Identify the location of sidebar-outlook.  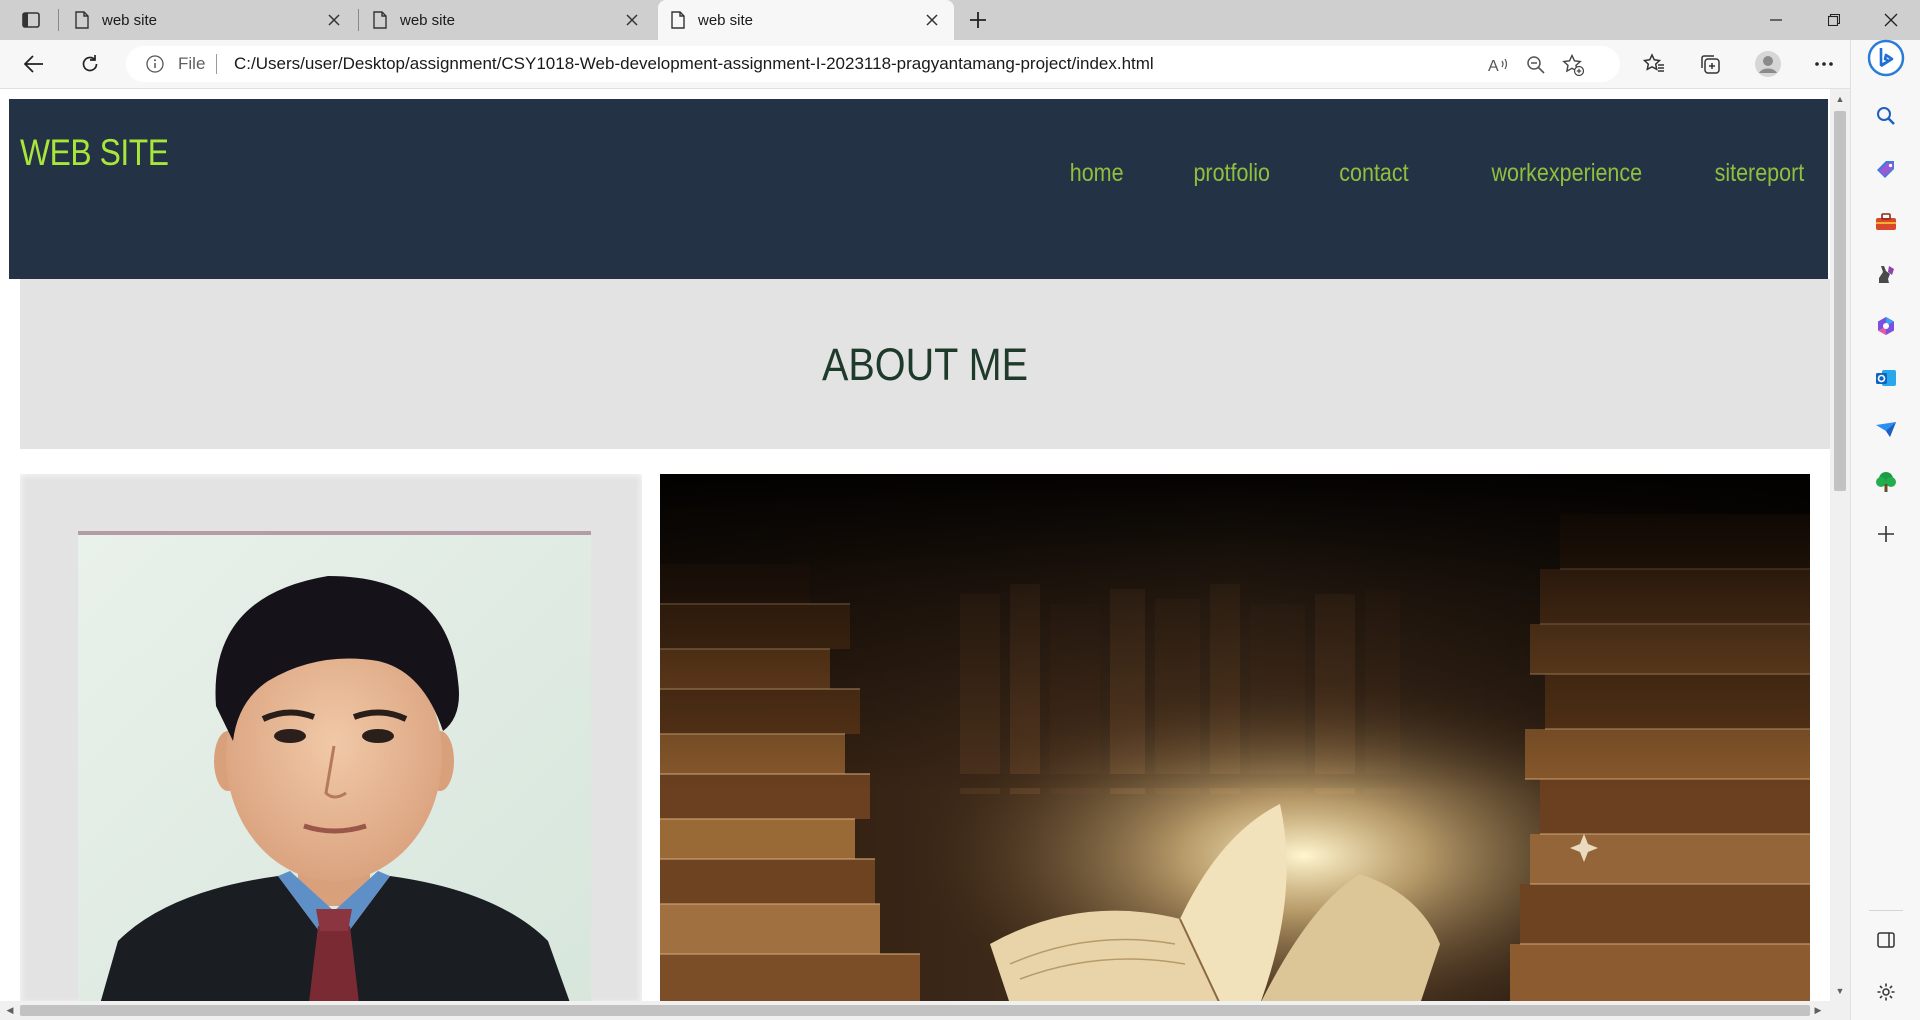
(1886, 378).